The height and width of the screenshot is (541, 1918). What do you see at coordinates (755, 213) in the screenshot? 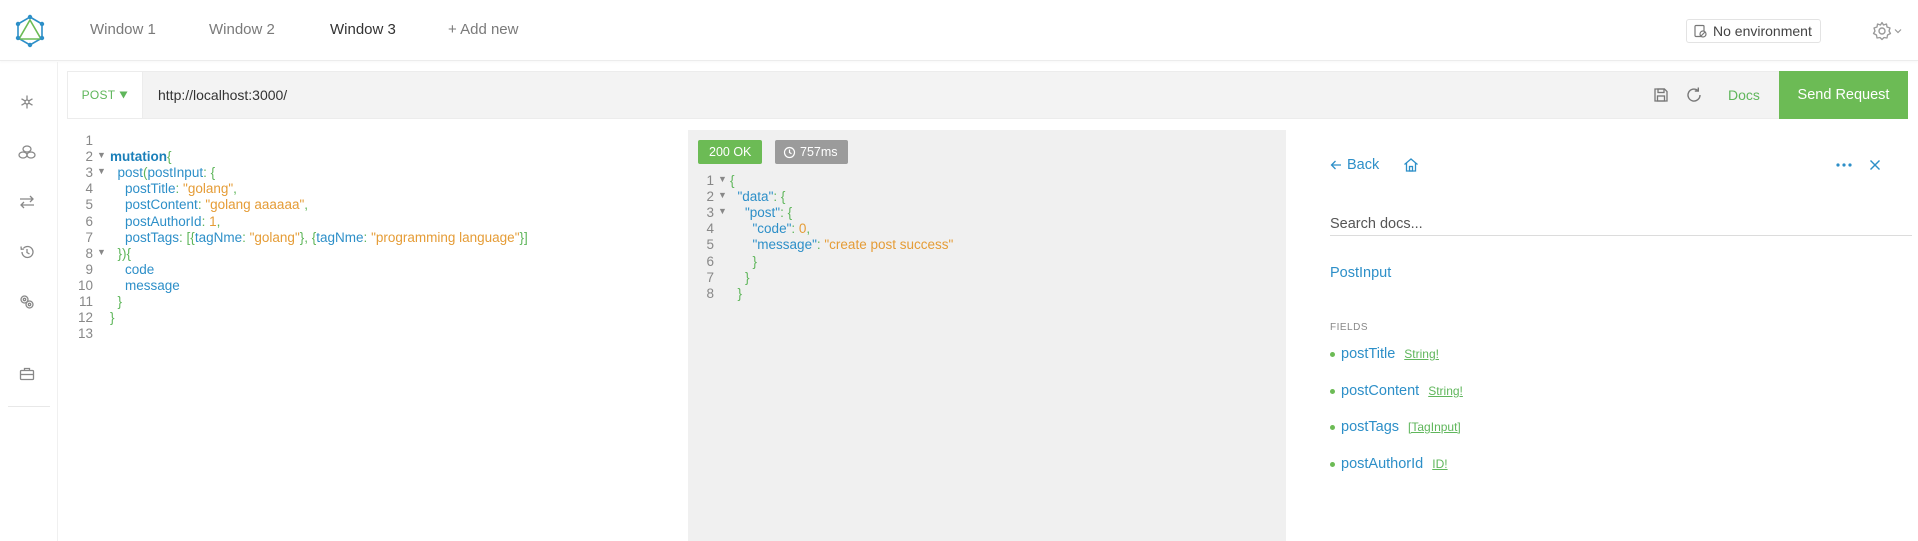
I see `code-token: "post"` at bounding box center [755, 213].